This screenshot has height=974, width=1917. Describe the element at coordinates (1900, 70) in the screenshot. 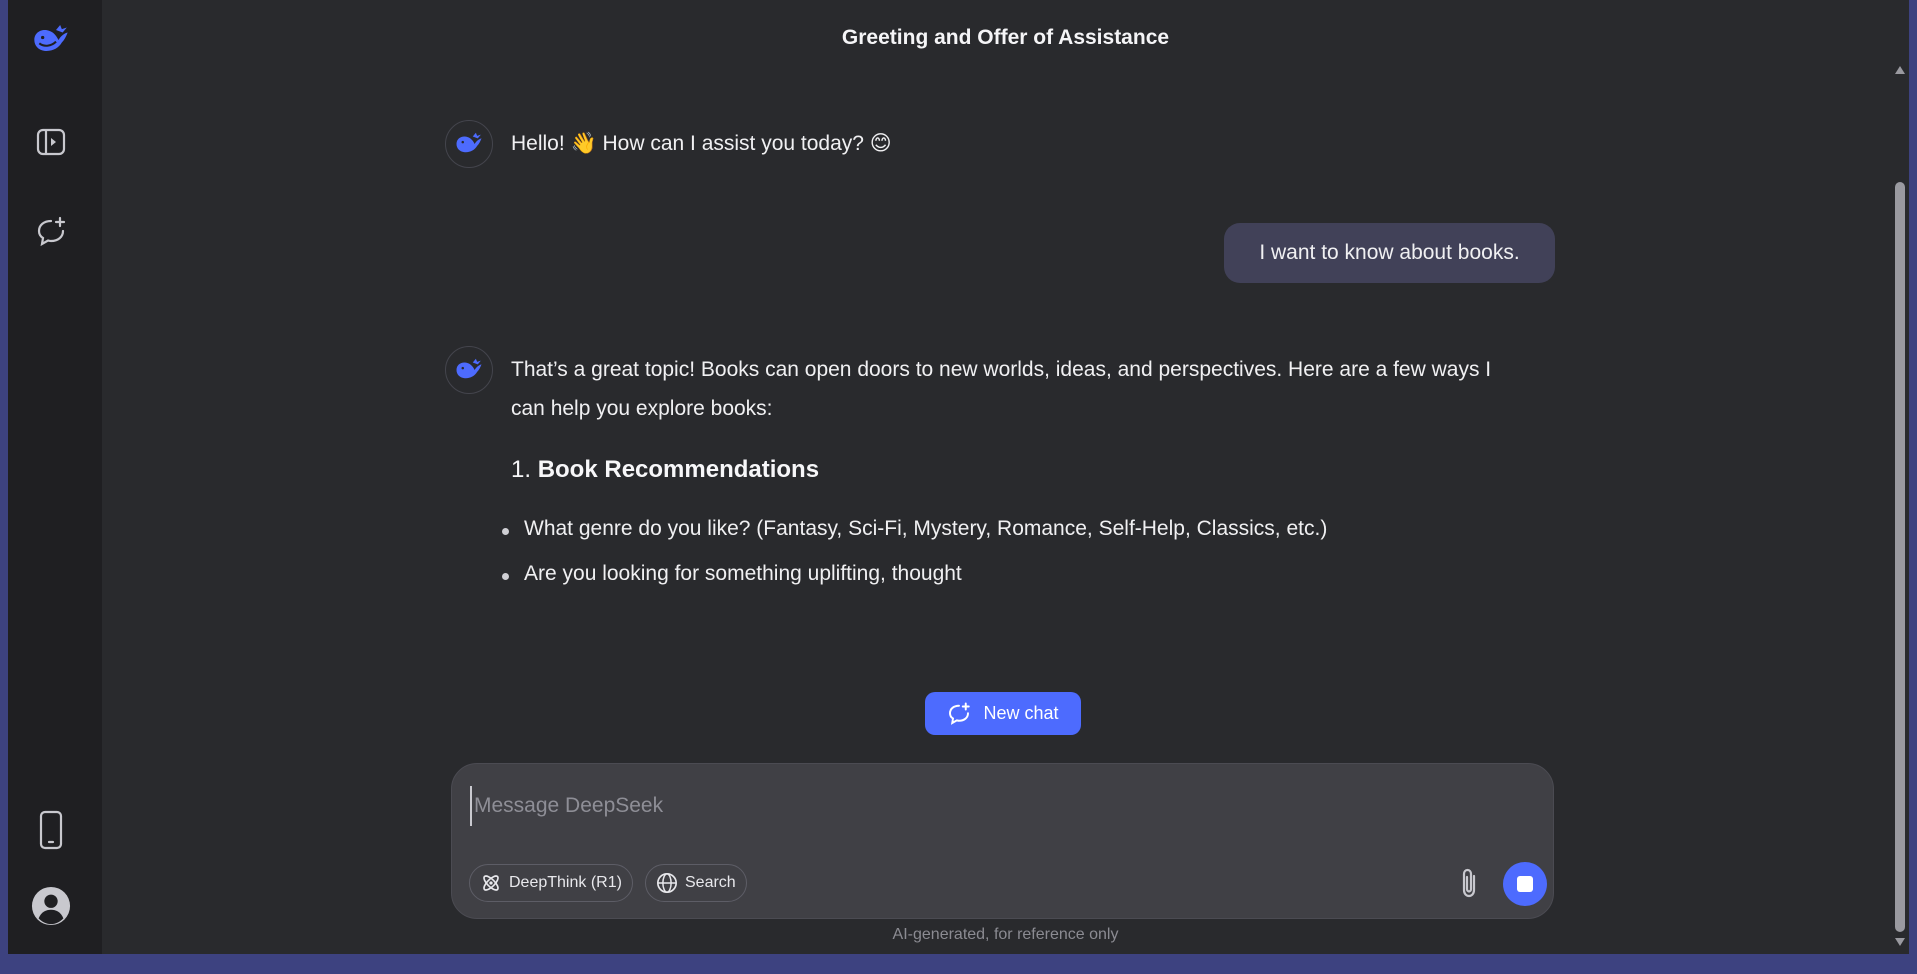

I see `scroll-up-arrow-icon` at that location.